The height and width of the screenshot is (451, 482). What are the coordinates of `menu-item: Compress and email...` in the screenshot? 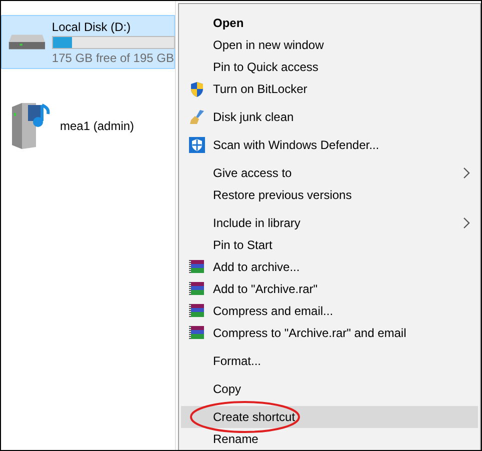 It's located at (329, 311).